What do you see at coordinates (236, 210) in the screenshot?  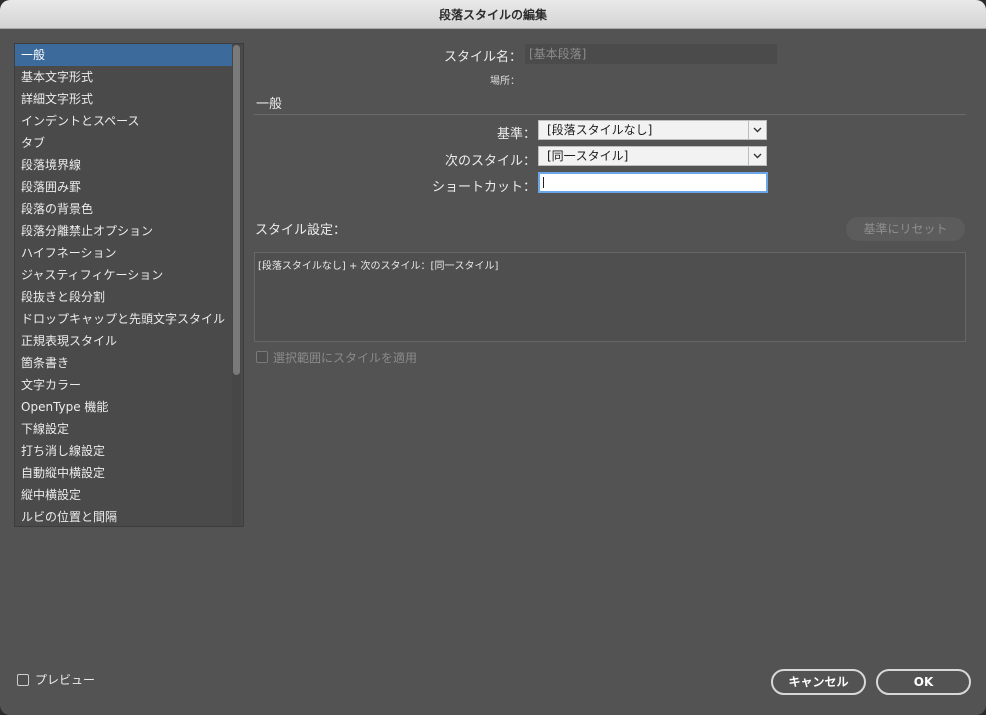 I see `scrollbar-thumb` at bounding box center [236, 210].